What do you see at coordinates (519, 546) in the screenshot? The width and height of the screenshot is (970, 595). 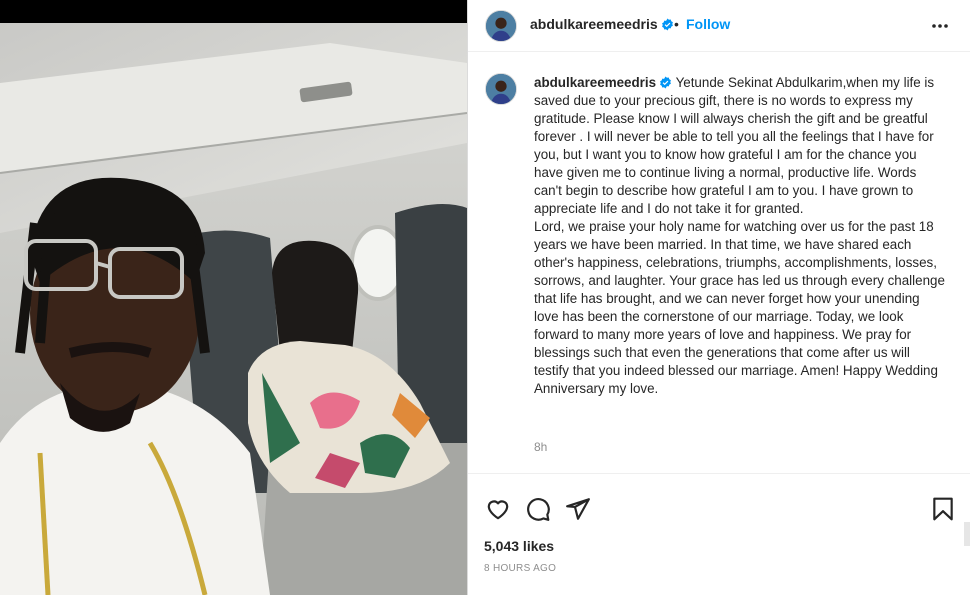 I see `likes-count: 5,043 likes` at bounding box center [519, 546].